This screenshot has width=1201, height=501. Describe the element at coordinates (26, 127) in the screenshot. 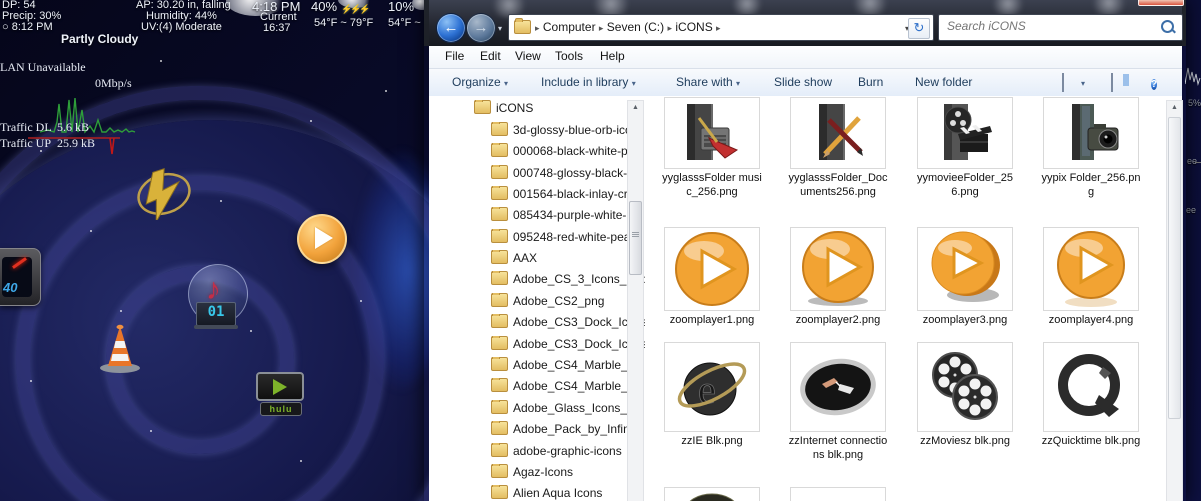

I see `traffic-dl-label: Traffic DL` at that location.